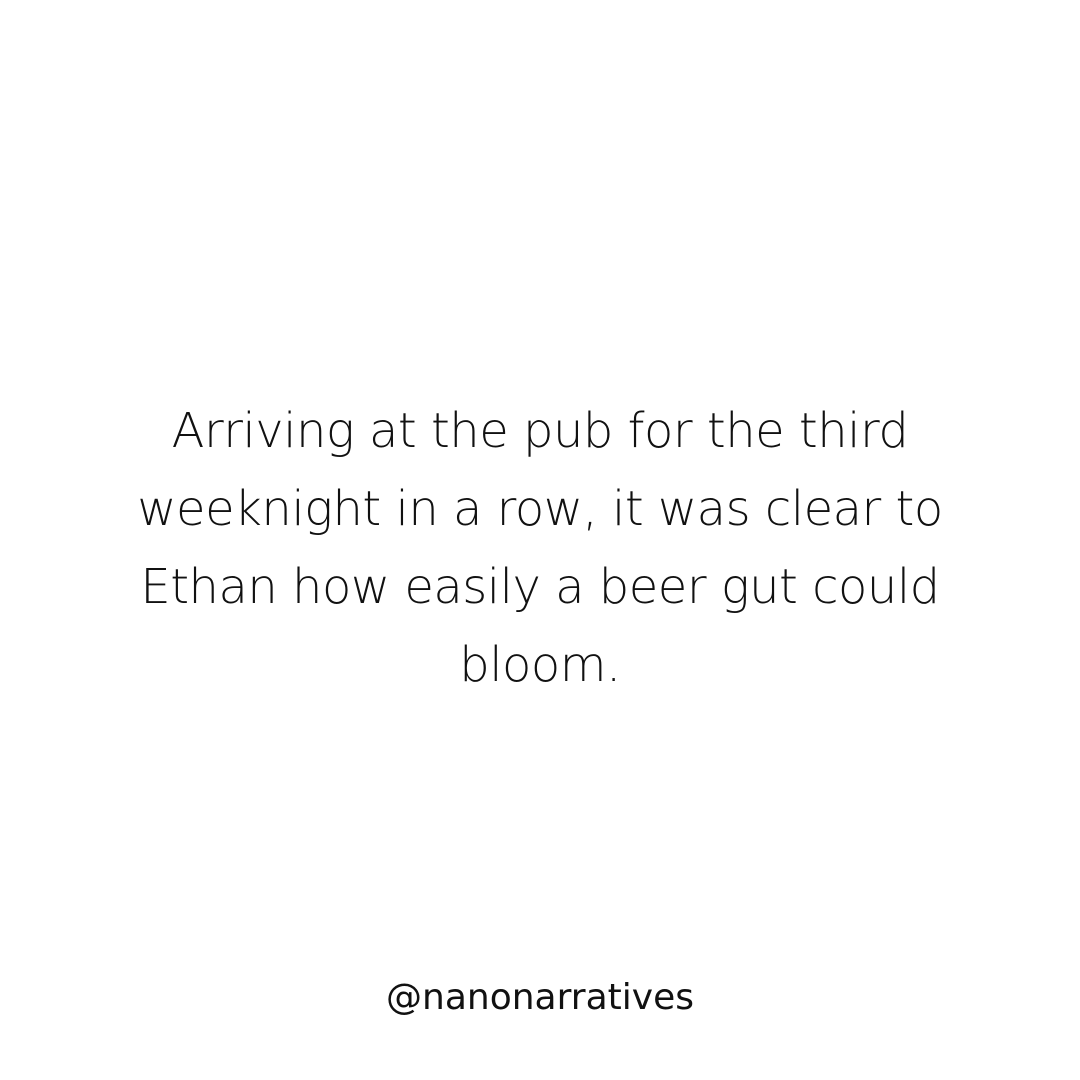 This screenshot has width=1080, height=1080. What do you see at coordinates (540, 509) in the screenshot?
I see `story-line-2: weeknight in a row, it was clear to` at bounding box center [540, 509].